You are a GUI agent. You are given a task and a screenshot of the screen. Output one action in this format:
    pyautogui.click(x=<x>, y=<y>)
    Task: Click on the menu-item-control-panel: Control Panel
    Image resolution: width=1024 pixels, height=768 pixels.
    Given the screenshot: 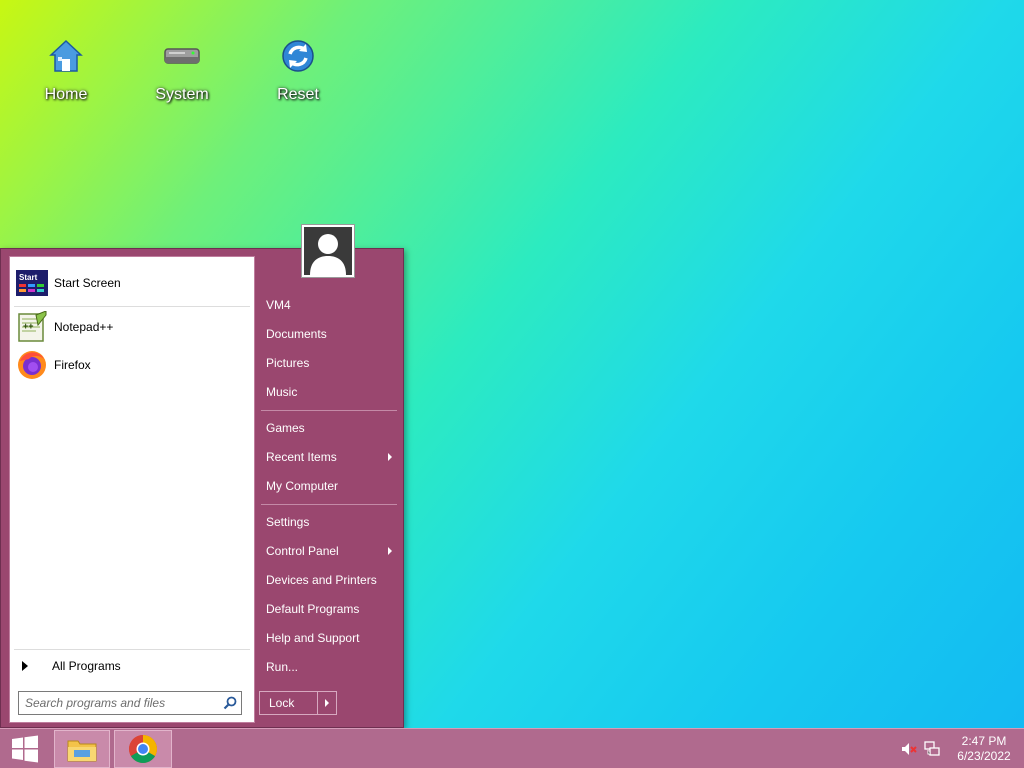 What is the action you would take?
    pyautogui.click(x=329, y=551)
    